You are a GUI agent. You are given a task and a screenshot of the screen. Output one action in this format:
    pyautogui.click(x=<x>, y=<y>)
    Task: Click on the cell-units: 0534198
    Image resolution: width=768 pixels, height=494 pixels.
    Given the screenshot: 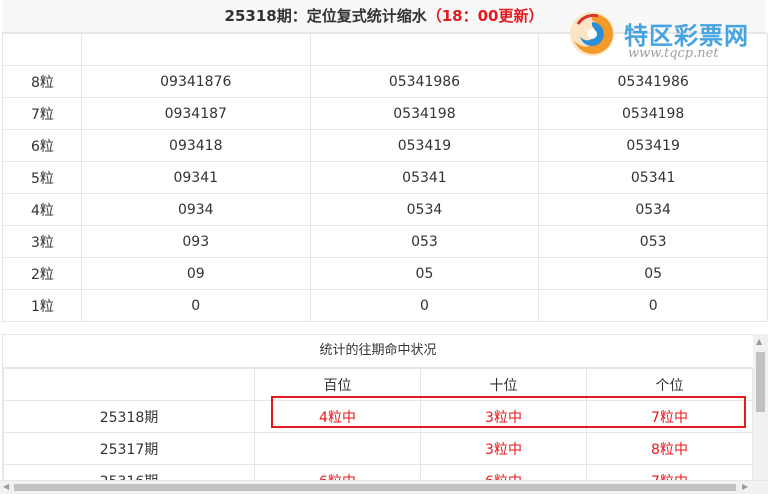 What is the action you would take?
    pyautogui.click(x=653, y=113)
    